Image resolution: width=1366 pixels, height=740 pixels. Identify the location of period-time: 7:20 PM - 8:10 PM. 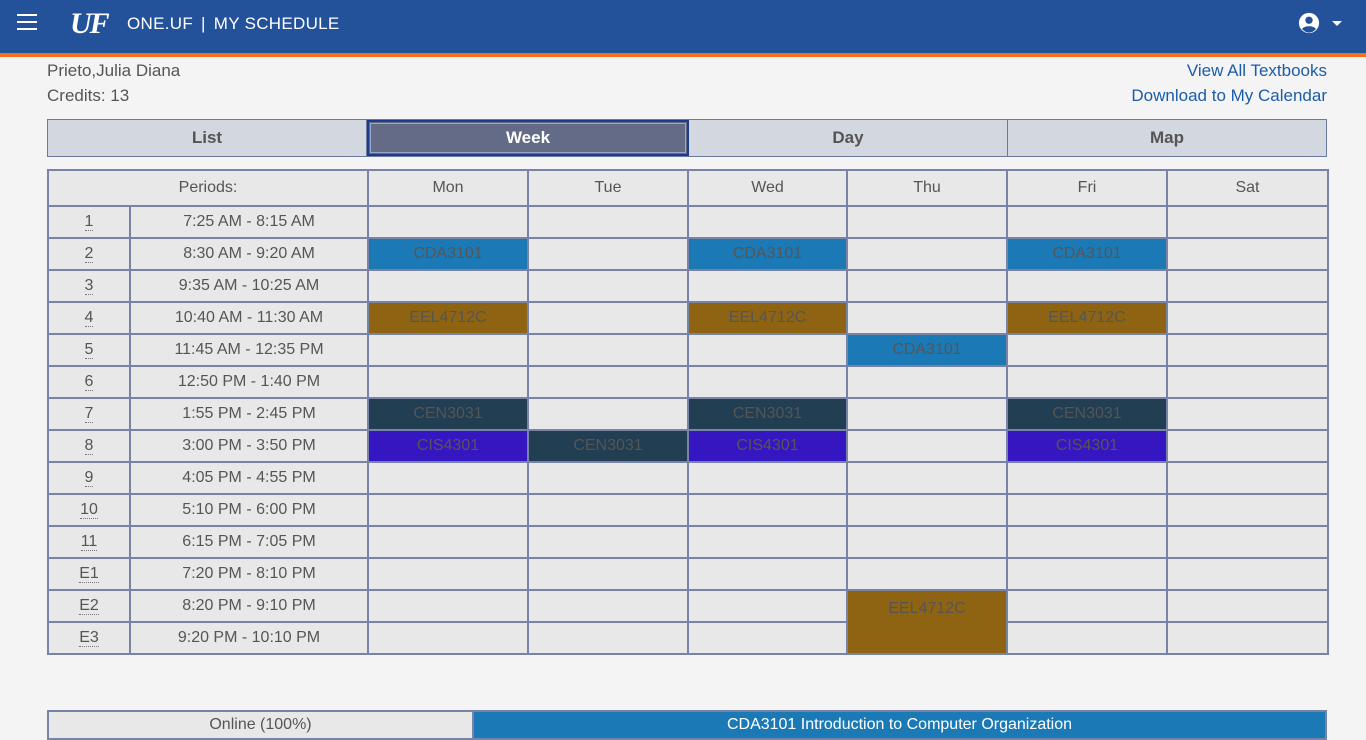
(249, 574).